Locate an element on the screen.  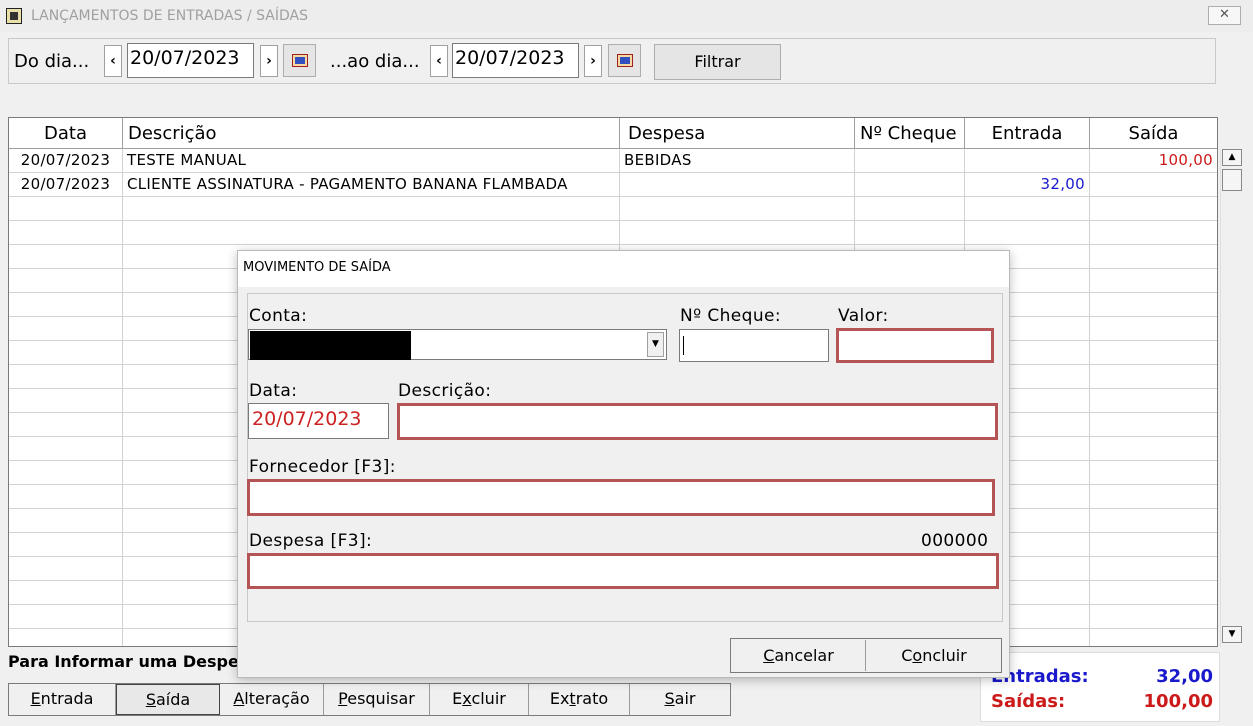
column-header-descricao: Descrição is located at coordinates (371, 133).